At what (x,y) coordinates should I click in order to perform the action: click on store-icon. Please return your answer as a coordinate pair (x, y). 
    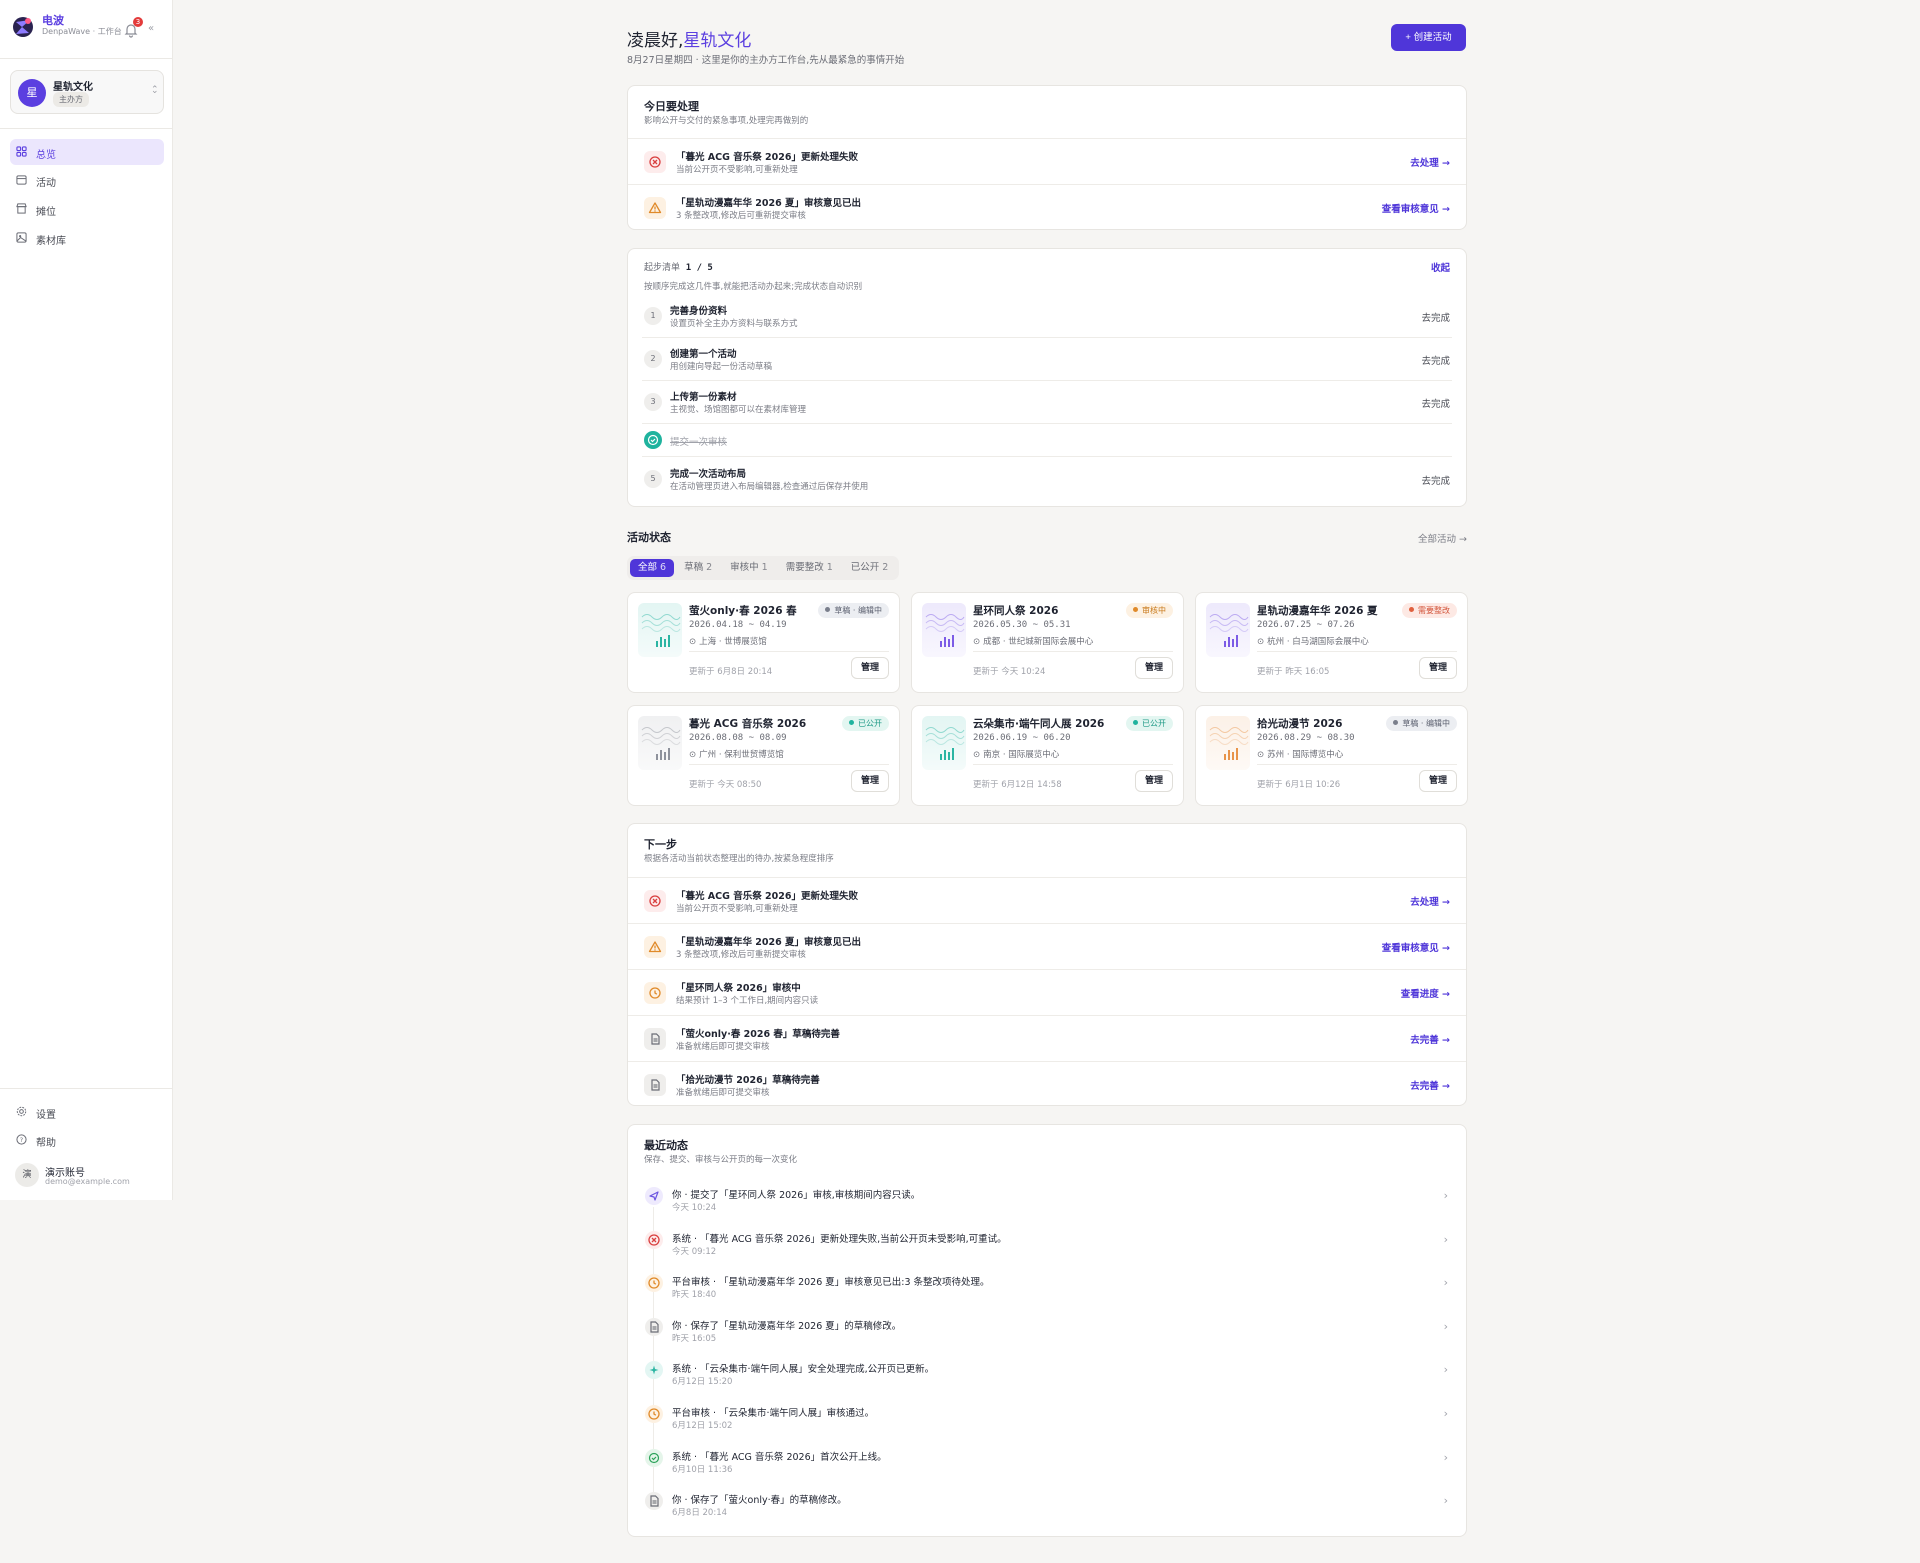
    Looking at the image, I should click on (21, 208).